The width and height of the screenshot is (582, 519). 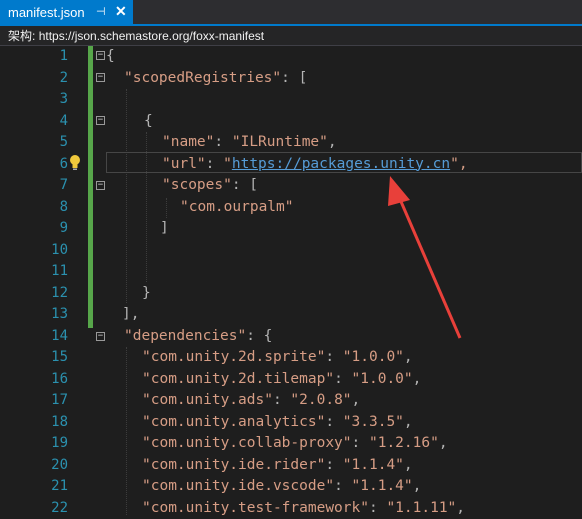 I want to click on line-number: 5, so click(x=48, y=143).